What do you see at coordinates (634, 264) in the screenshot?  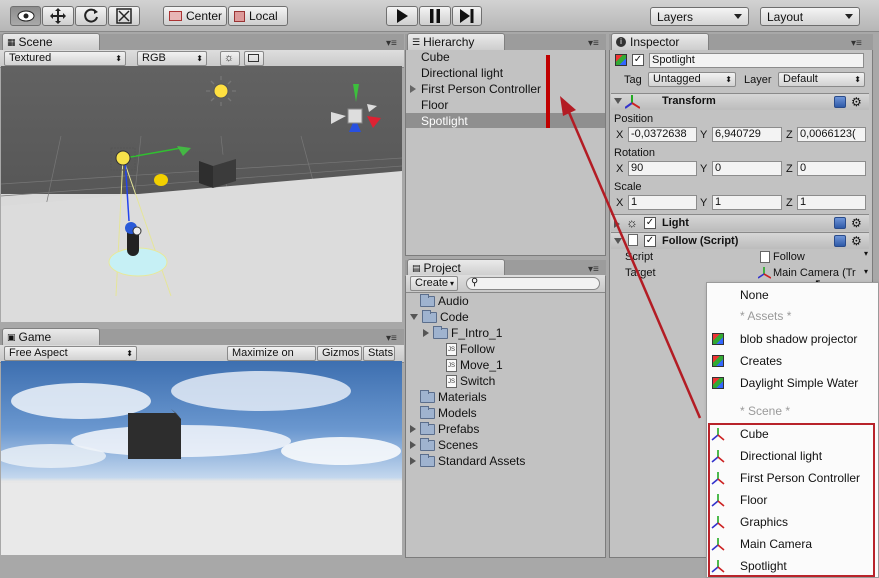 I see `annotation-arrow` at bounding box center [634, 264].